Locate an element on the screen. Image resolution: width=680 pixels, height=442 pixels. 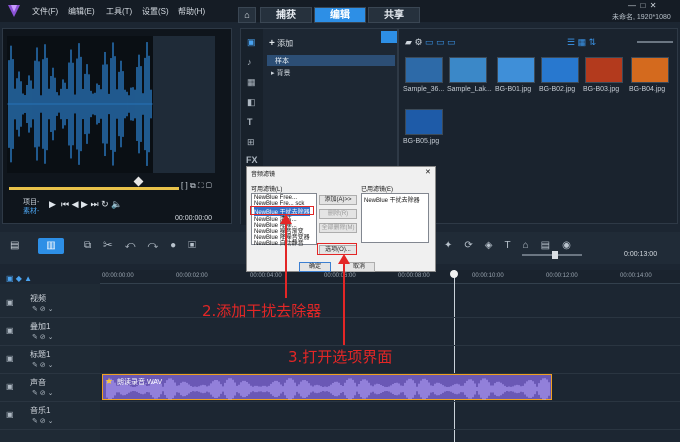
annotation-arrows is located at coordinates (315, 279).